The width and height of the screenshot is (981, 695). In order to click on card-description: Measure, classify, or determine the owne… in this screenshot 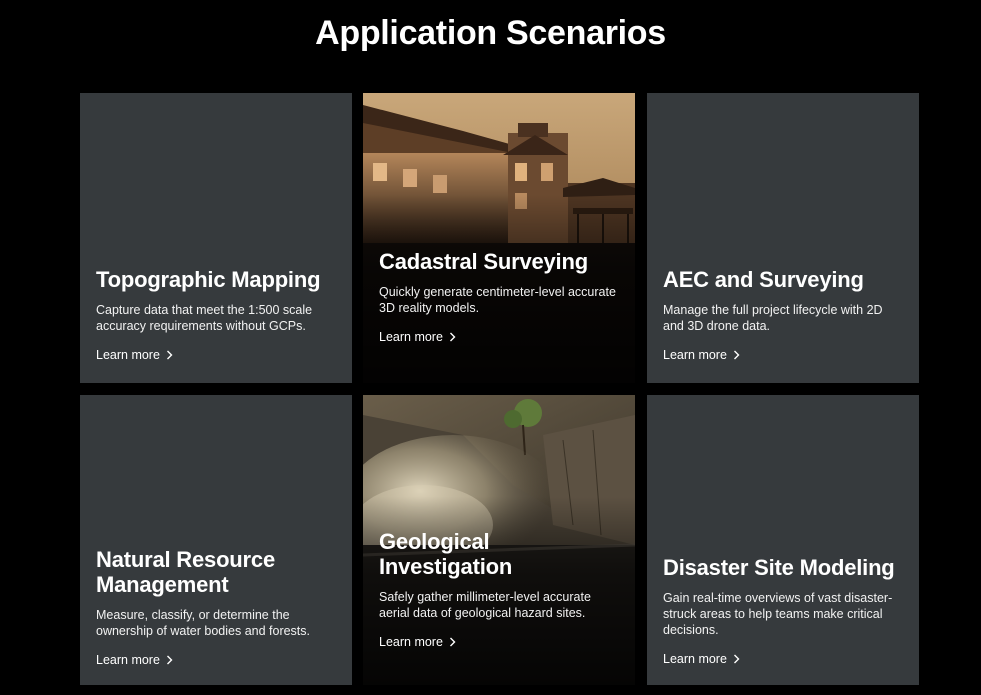, I will do `click(203, 623)`.